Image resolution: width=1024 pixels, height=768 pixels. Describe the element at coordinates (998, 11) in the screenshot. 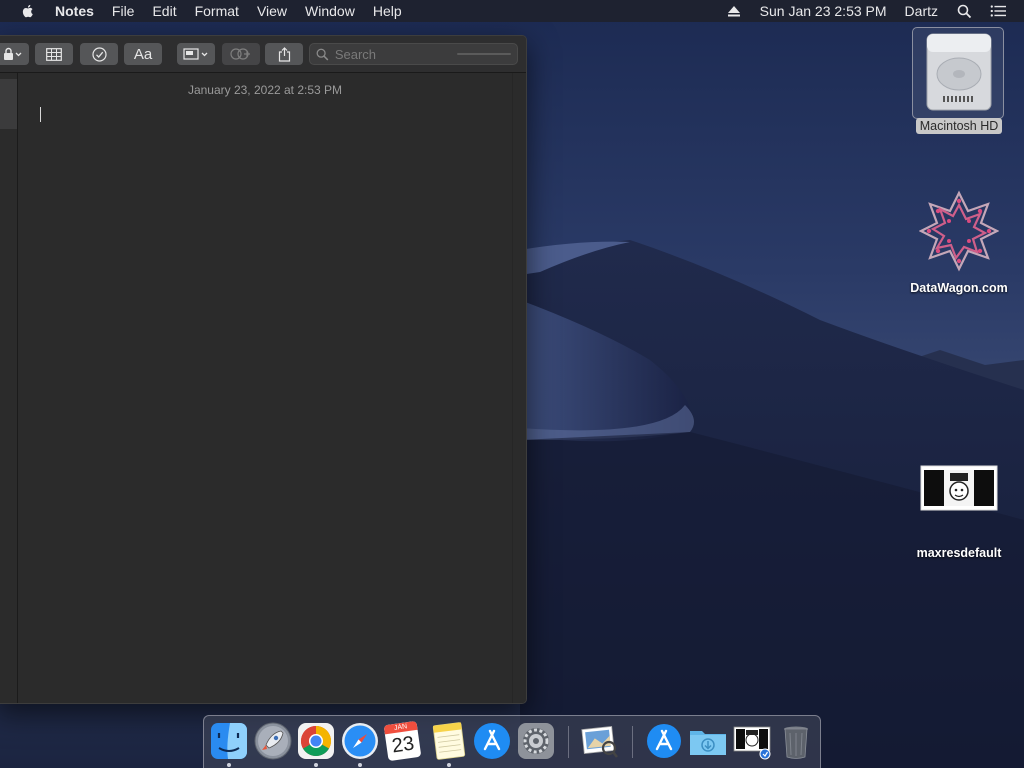

I see `notification-center-icon` at that location.